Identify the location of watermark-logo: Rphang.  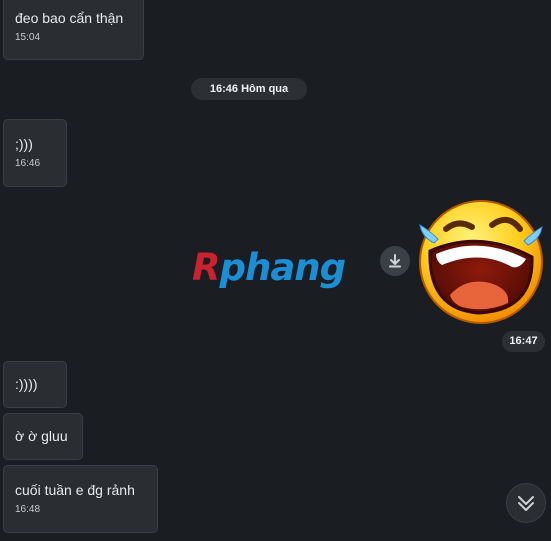
(269, 268).